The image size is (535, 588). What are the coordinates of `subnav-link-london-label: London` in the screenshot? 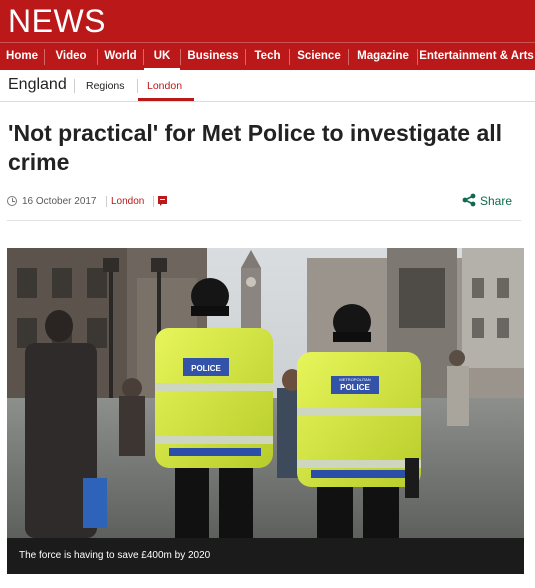 It's located at (165, 86).